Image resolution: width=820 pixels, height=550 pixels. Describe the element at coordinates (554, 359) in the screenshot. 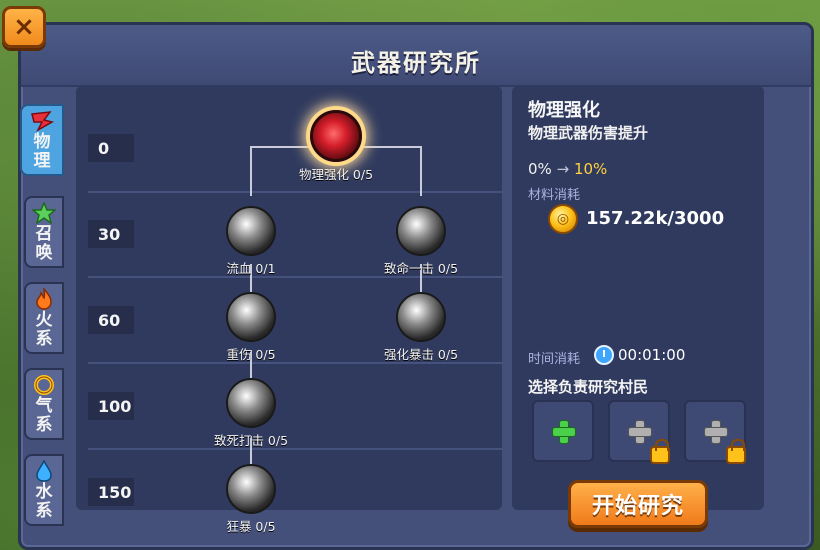

I see `time-label: 时间消耗` at that location.